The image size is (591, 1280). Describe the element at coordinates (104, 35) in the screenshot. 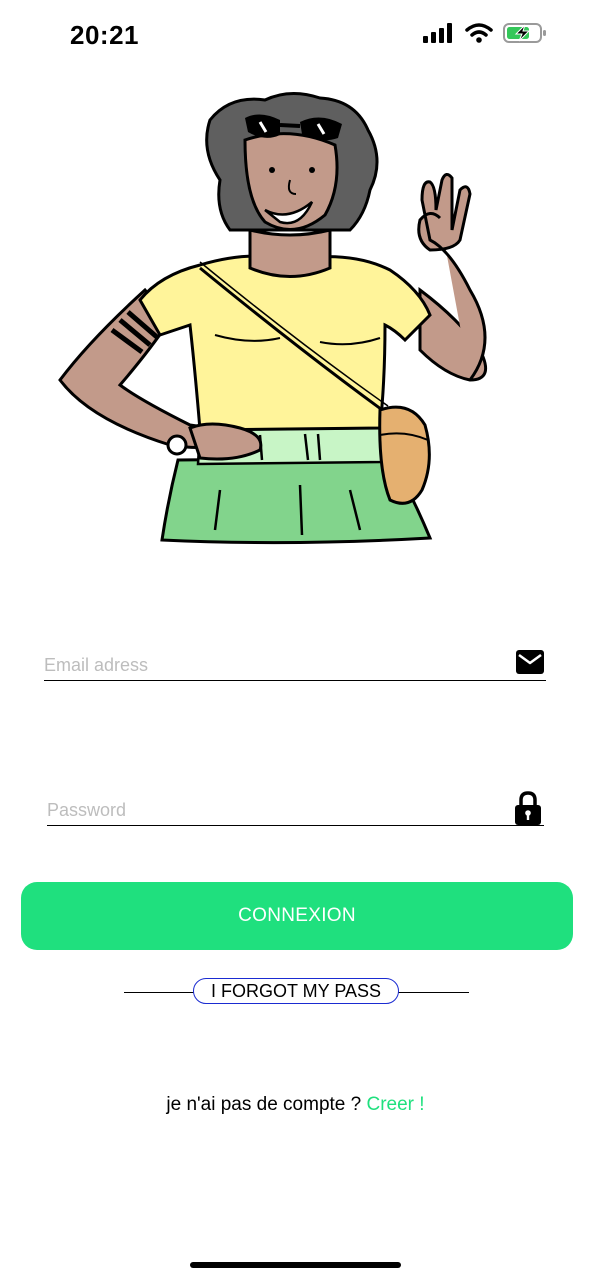

I see `status-time: 20:21` at that location.